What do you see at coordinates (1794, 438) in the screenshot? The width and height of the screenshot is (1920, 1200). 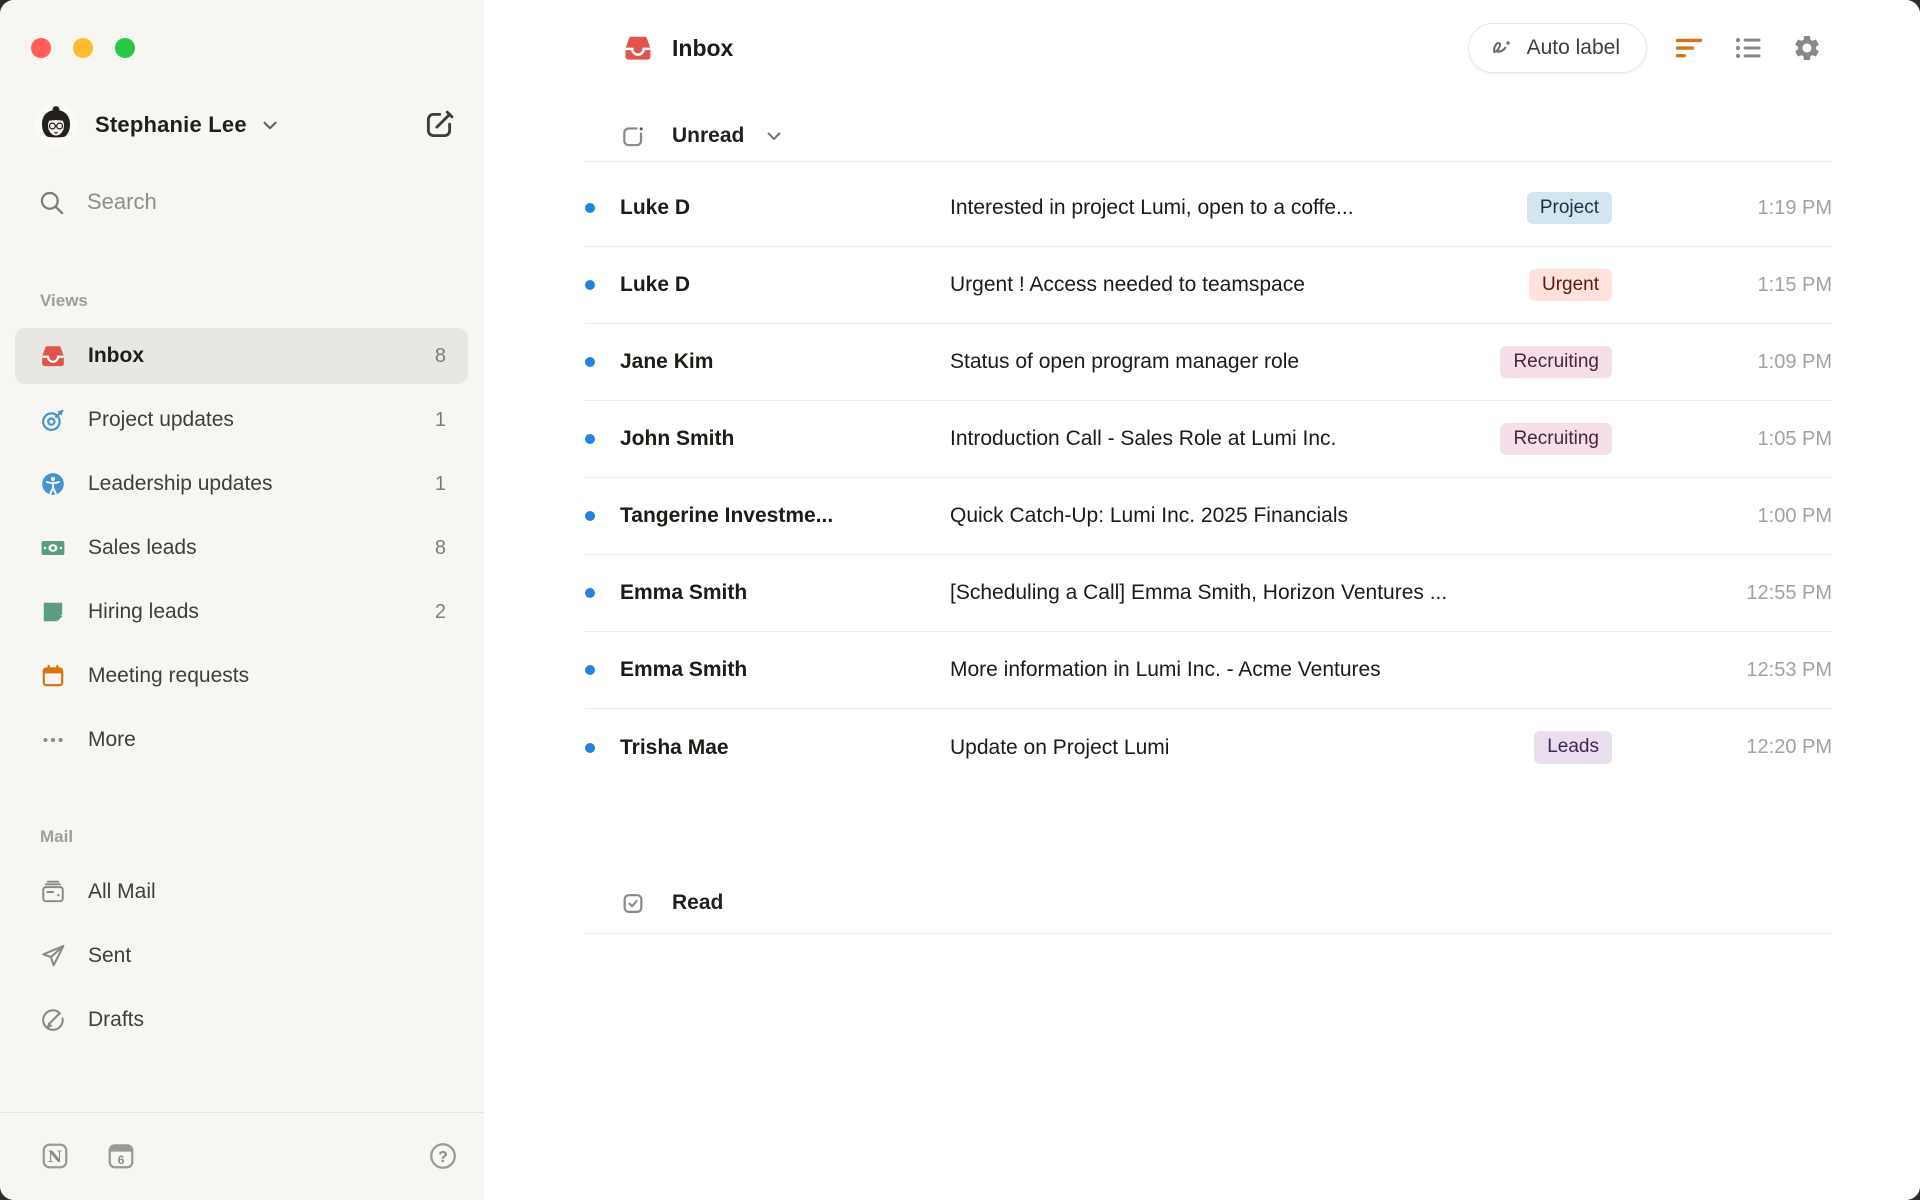 I see `email-time: 1:05 PM` at bounding box center [1794, 438].